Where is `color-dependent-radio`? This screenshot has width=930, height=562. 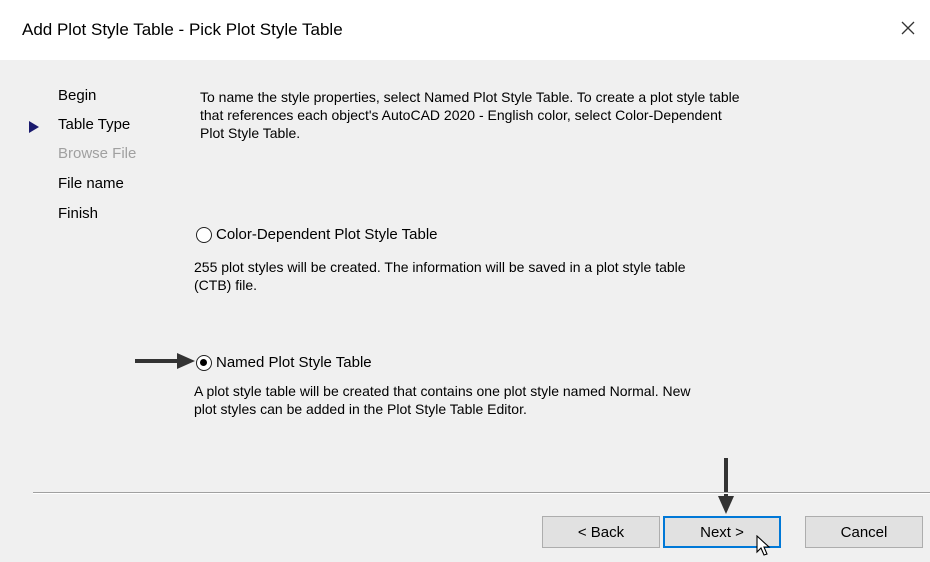
color-dependent-radio is located at coordinates (204, 234).